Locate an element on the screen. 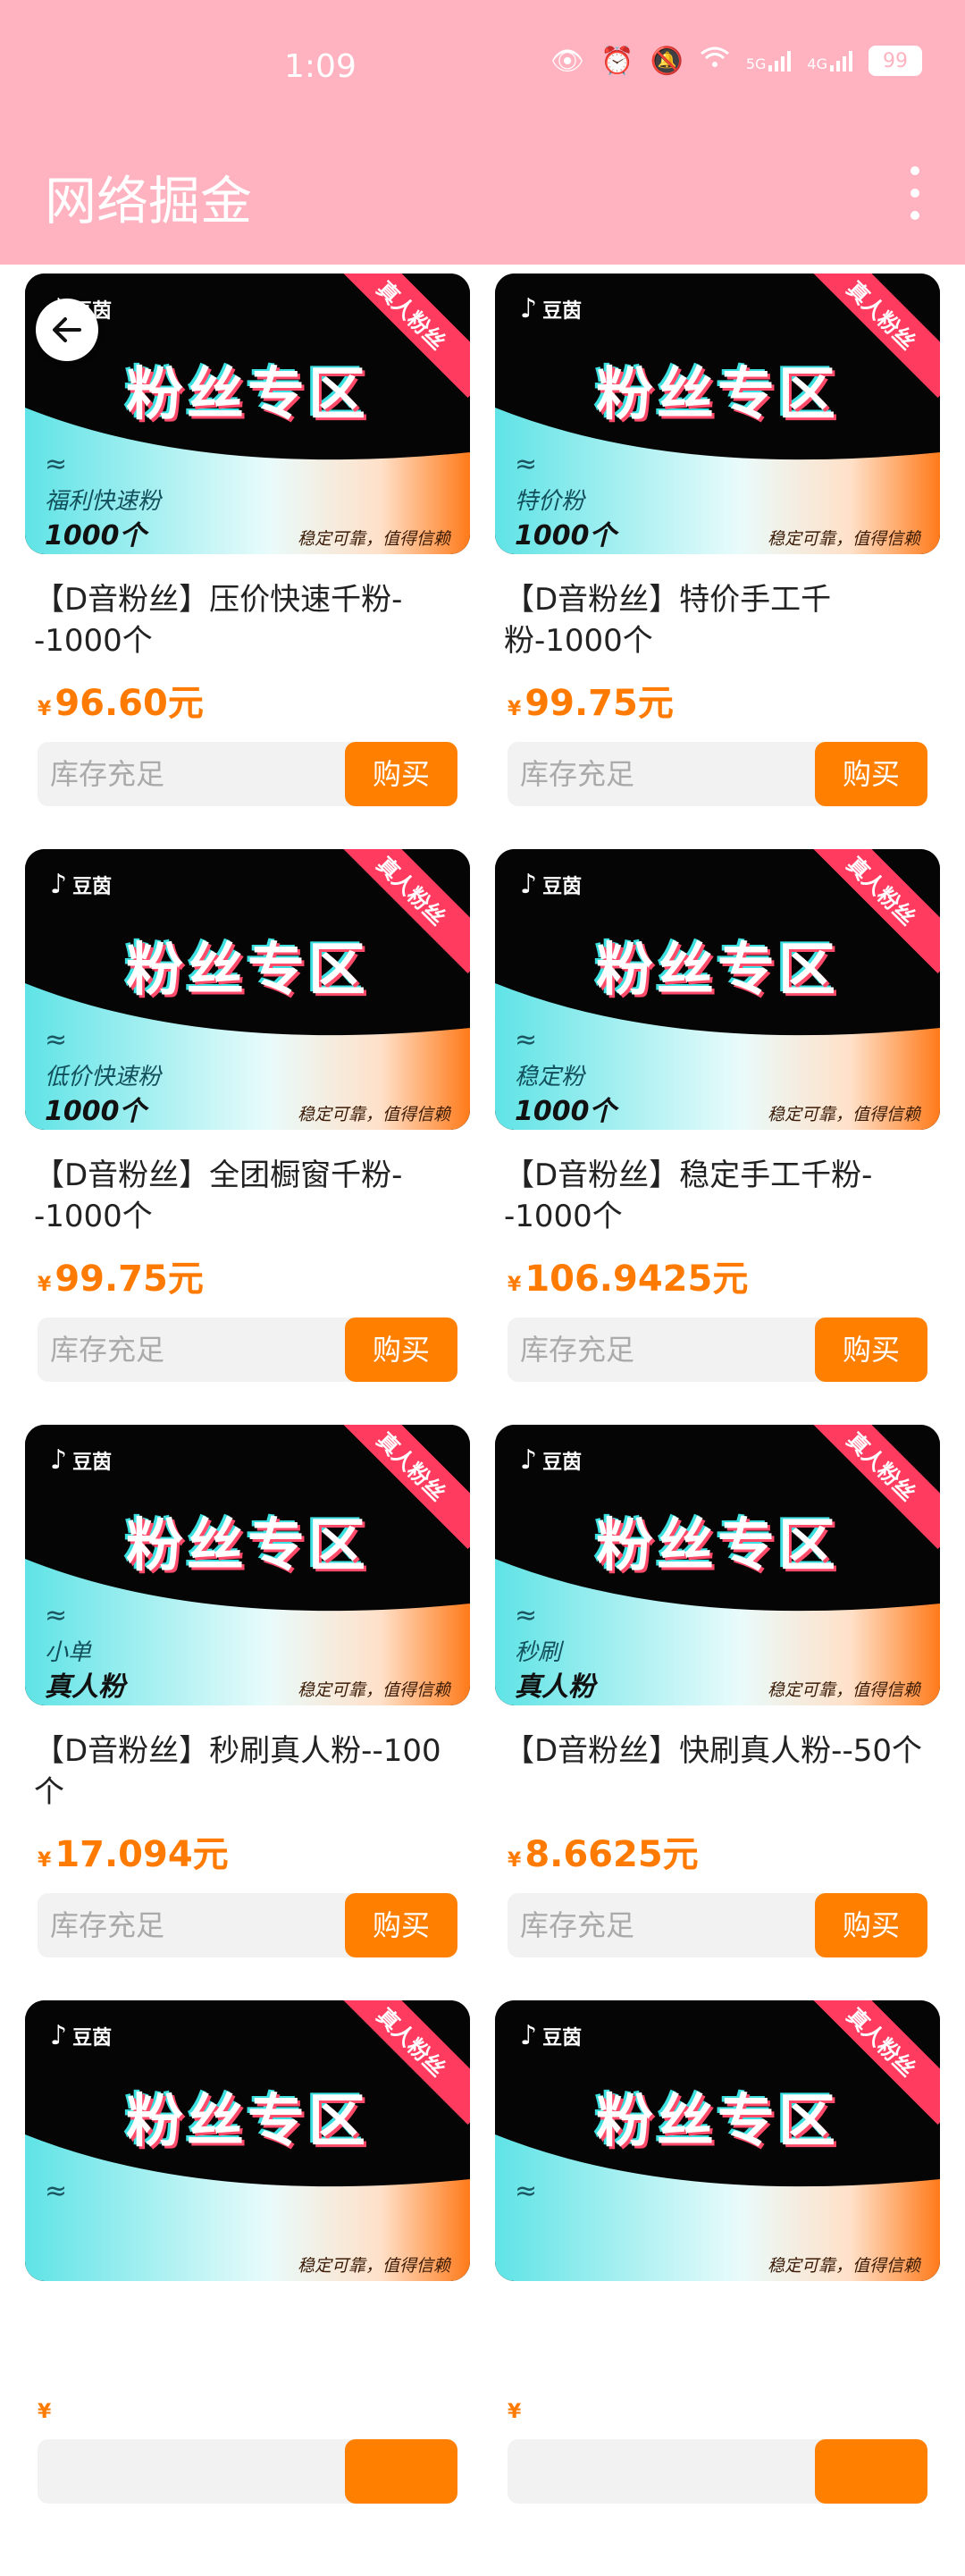 Image resolution: width=965 pixels, height=2576 pixels. eye-icon: 👁 is located at coordinates (567, 61).